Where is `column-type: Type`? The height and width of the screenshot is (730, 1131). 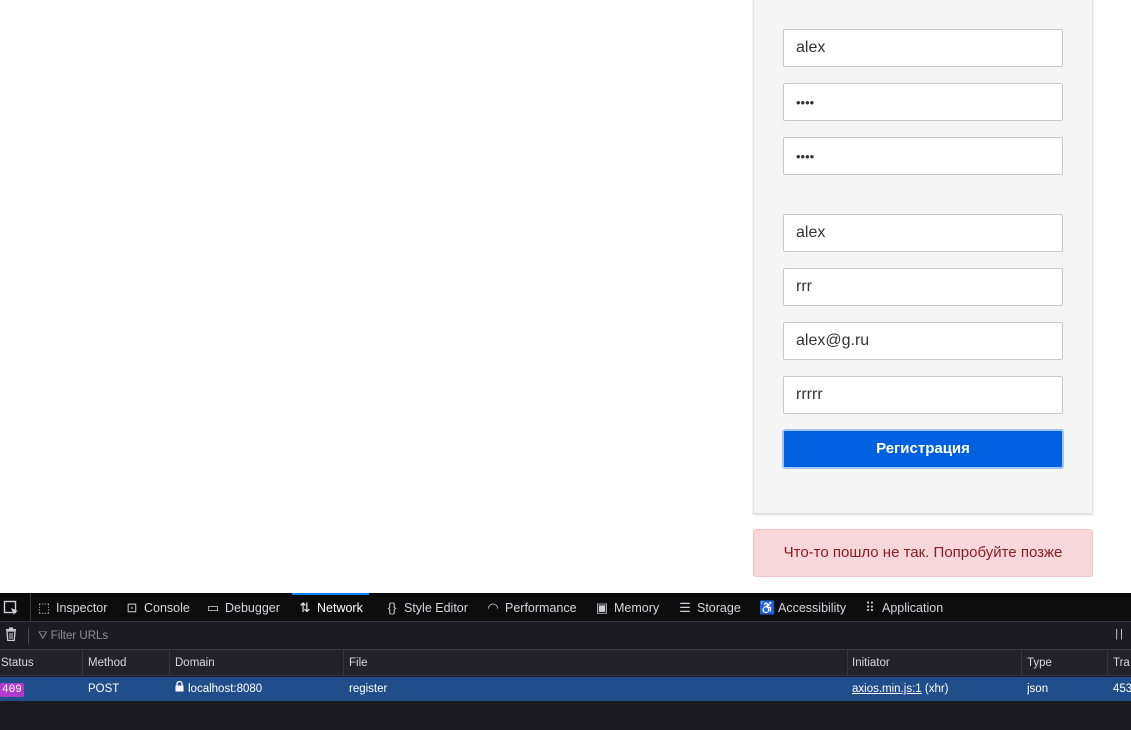
column-type: Type is located at coordinates (1039, 663).